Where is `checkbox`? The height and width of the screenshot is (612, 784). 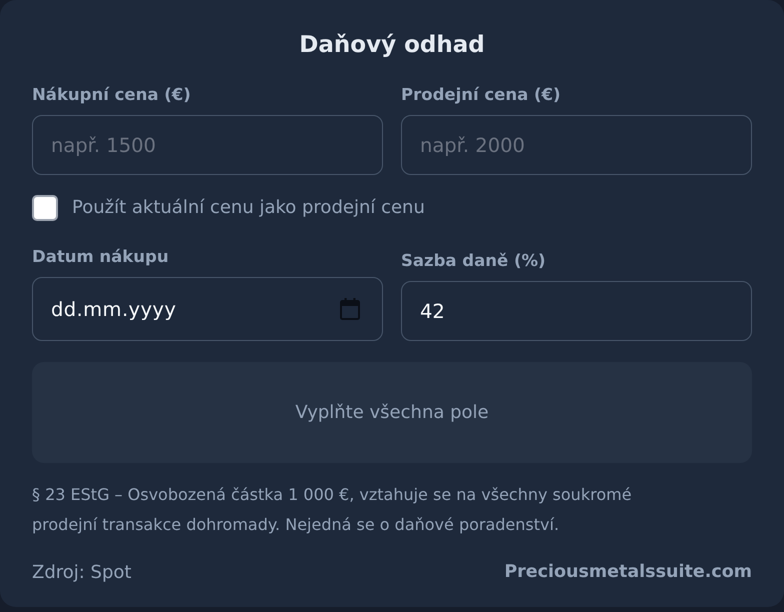
checkbox is located at coordinates (45, 208).